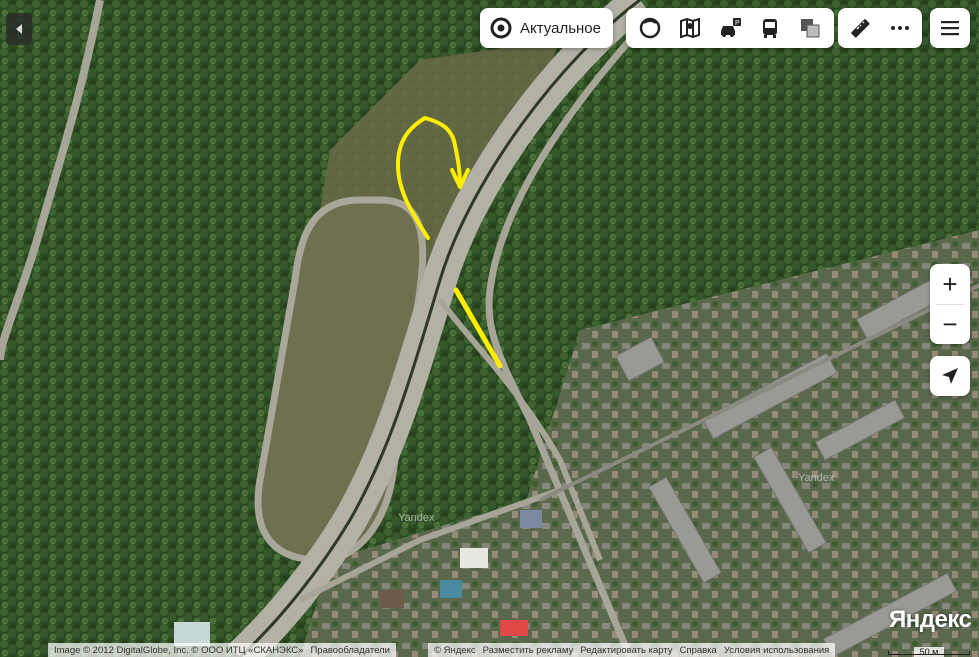 The image size is (979, 657). I want to click on help-link: Справка, so click(698, 650).